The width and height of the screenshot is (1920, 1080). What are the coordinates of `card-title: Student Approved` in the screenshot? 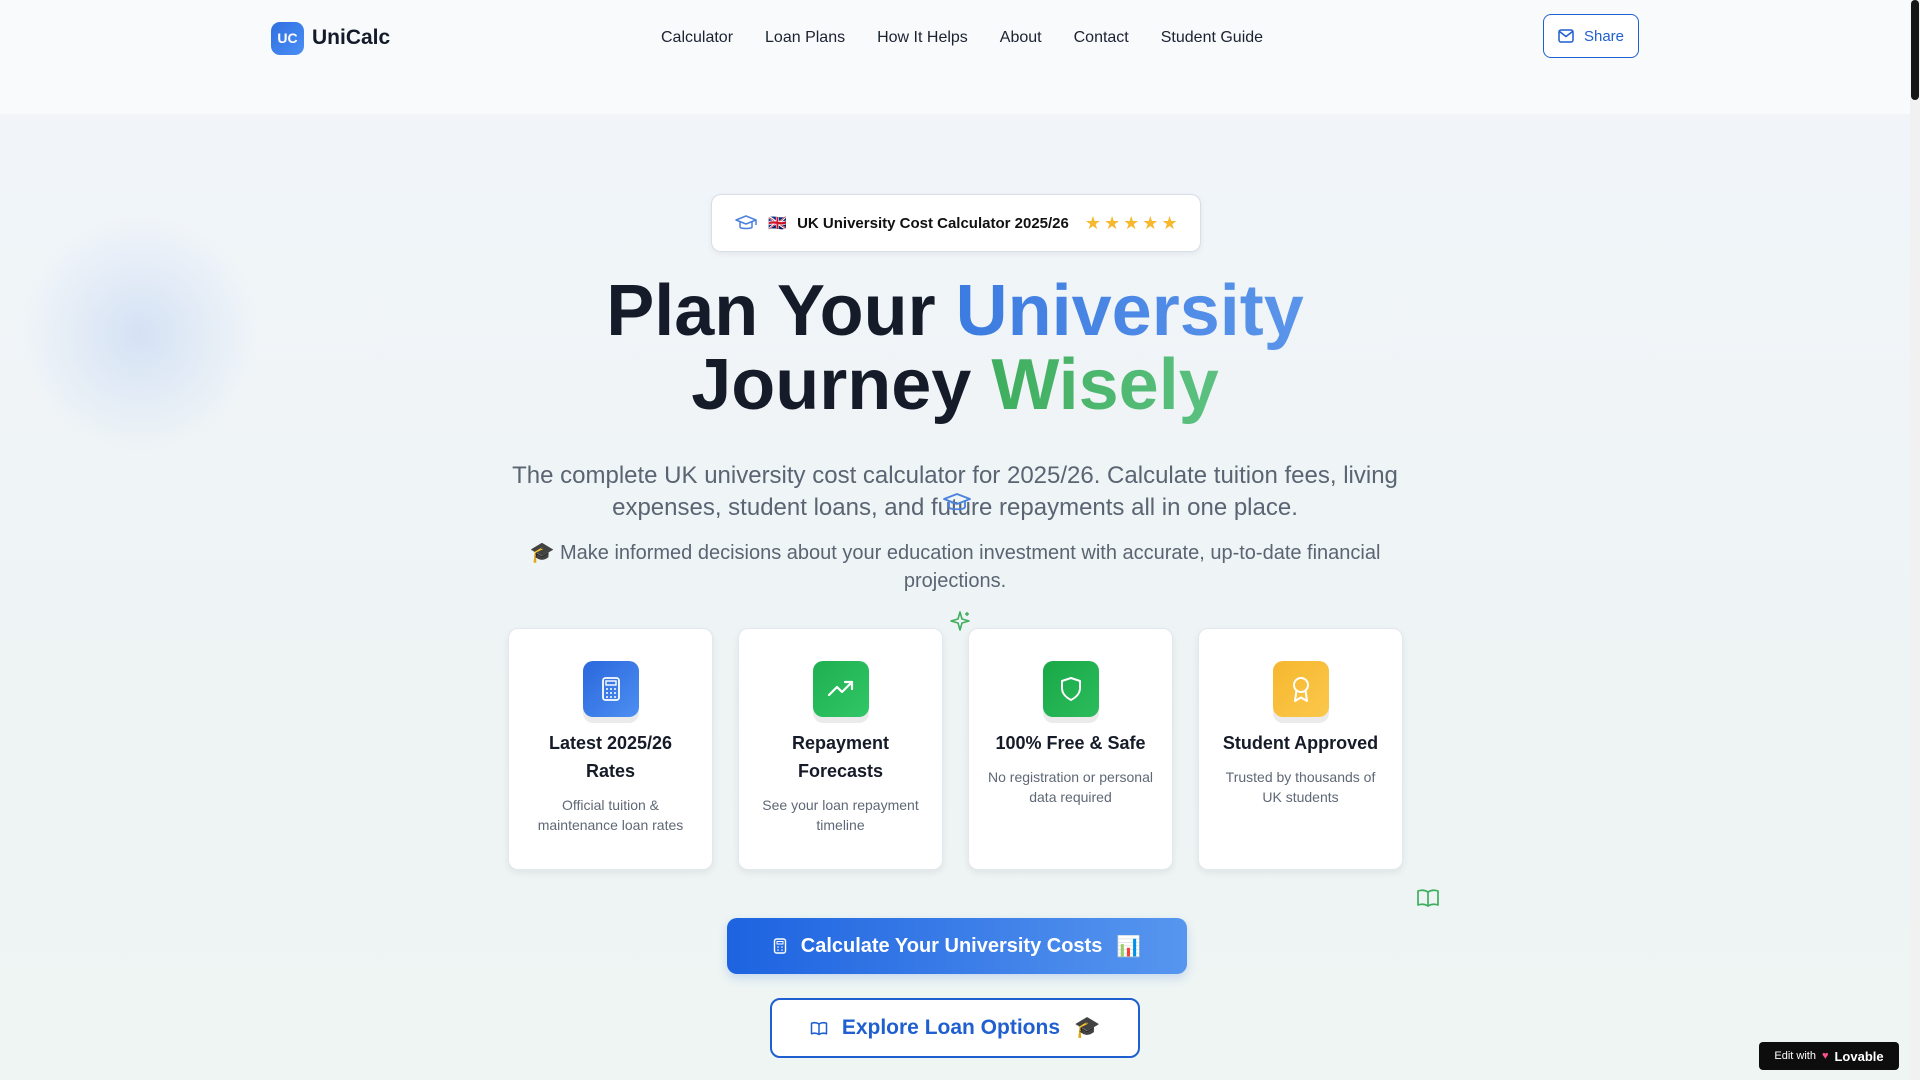 It's located at (1300, 743).